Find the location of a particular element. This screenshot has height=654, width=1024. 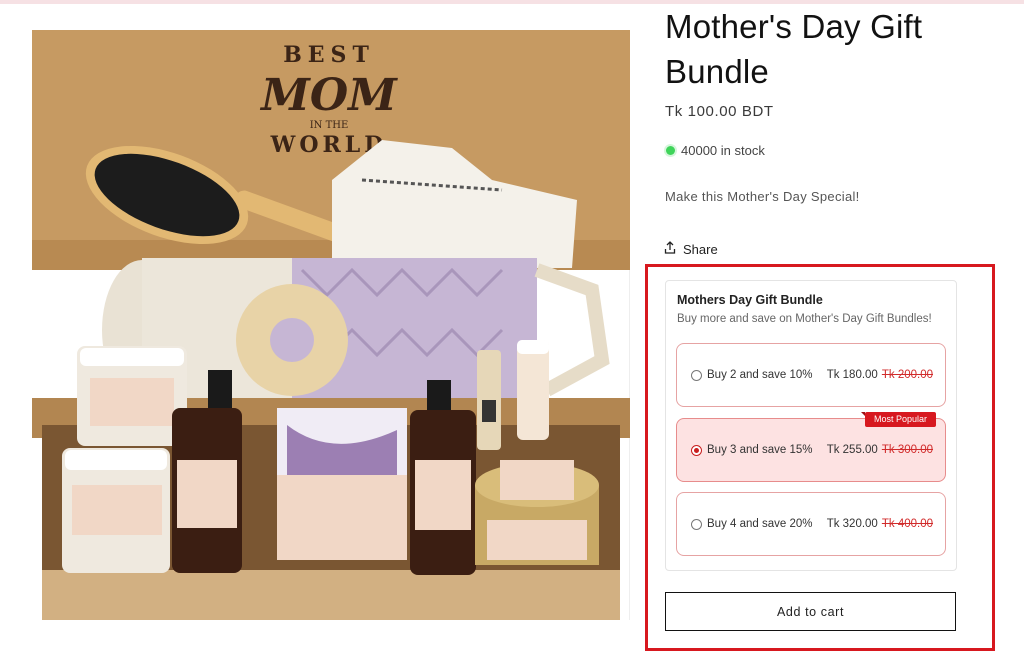

share-button: Share is located at coordinates (691, 249).